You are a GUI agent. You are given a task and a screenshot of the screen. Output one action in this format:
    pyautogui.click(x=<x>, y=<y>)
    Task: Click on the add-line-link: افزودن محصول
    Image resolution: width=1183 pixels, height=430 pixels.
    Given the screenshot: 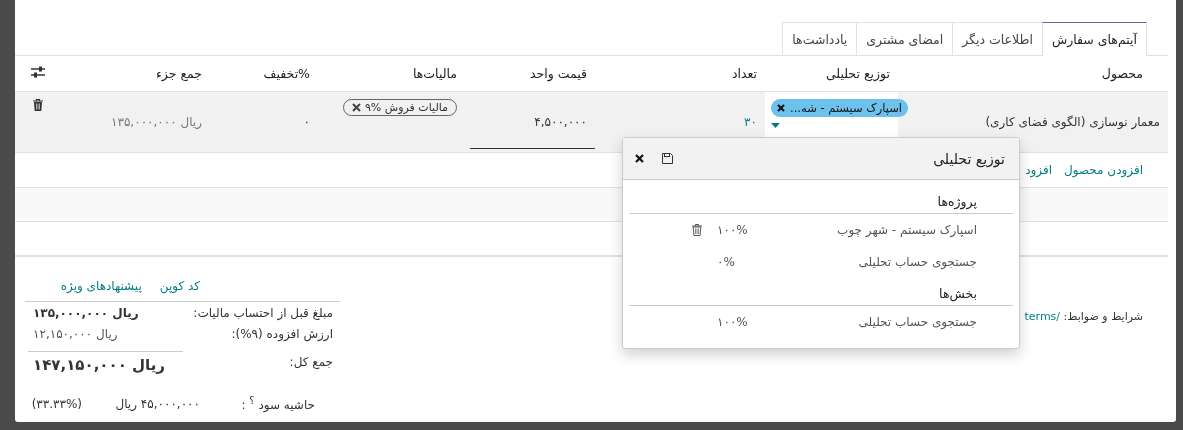 What is the action you would take?
    pyautogui.click(x=1103, y=170)
    